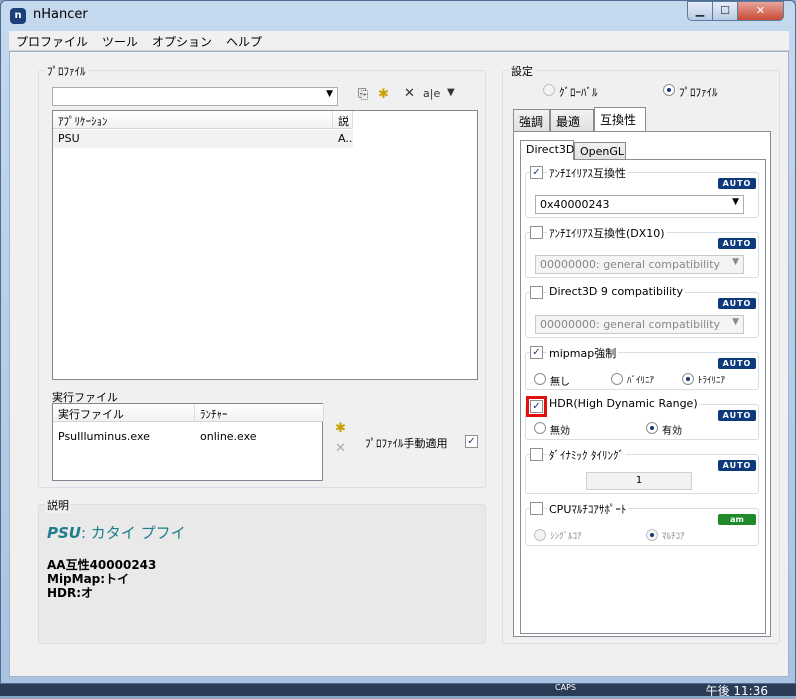  I want to click on tab-compatibility: 互換性, so click(620, 119).